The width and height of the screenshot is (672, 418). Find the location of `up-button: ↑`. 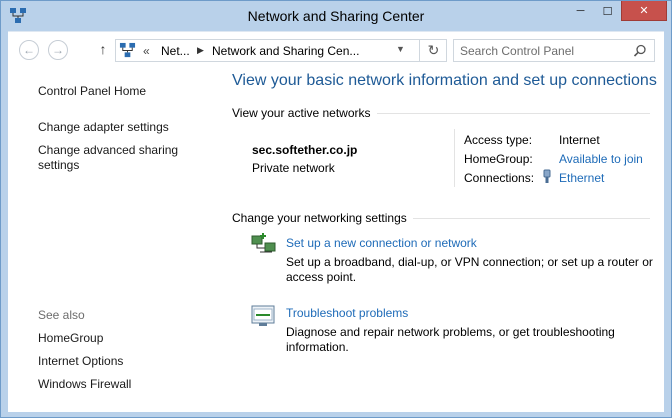

up-button: ↑ is located at coordinates (103, 50).